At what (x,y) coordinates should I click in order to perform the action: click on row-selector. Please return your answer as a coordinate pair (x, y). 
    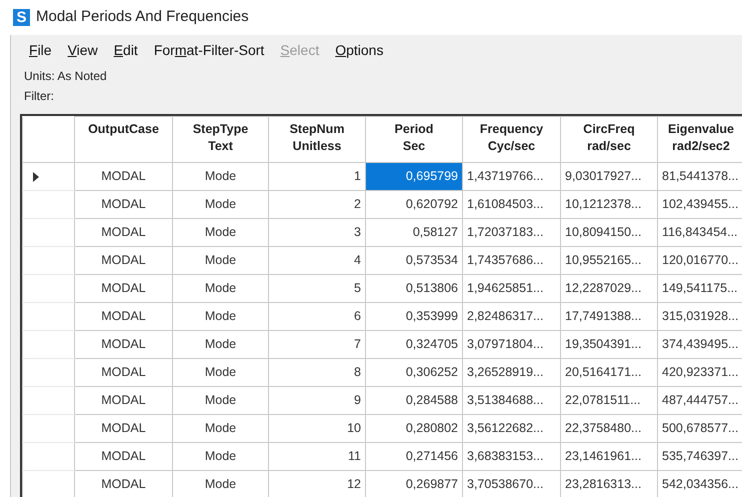
    Looking at the image, I should click on (48, 176).